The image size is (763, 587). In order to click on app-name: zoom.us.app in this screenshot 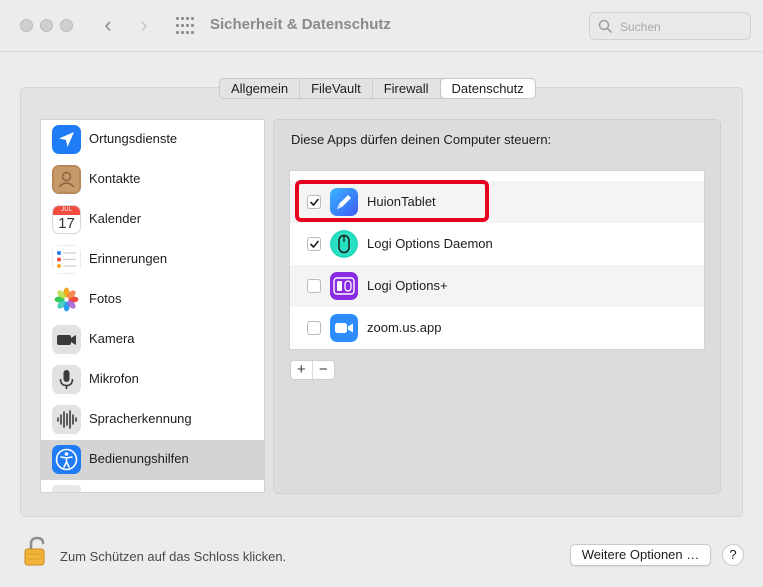, I will do `click(404, 327)`.